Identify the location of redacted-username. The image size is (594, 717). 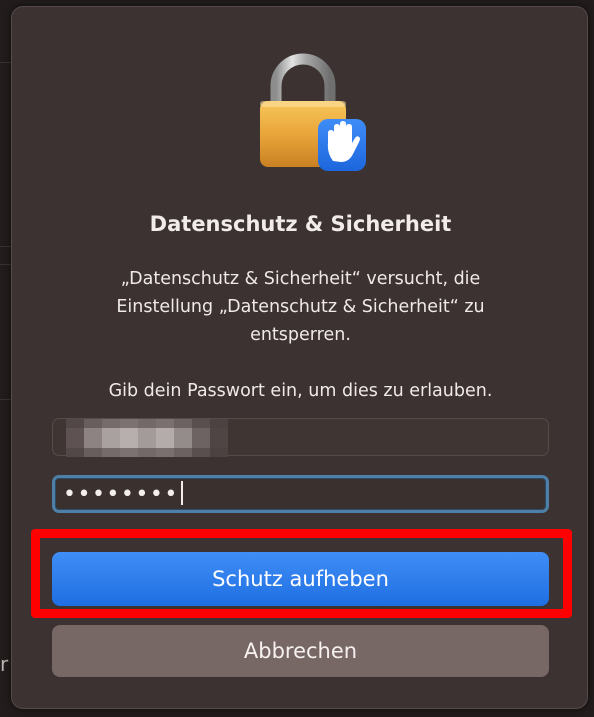
(147, 438).